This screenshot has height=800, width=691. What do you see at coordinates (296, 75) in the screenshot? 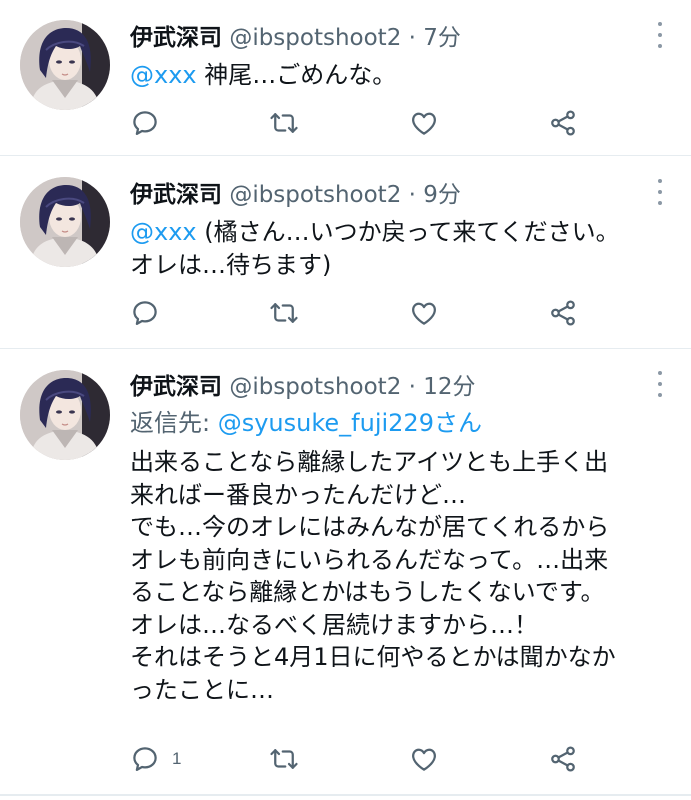
I see `tweet-text-content: 神尾…ごめんな。` at bounding box center [296, 75].